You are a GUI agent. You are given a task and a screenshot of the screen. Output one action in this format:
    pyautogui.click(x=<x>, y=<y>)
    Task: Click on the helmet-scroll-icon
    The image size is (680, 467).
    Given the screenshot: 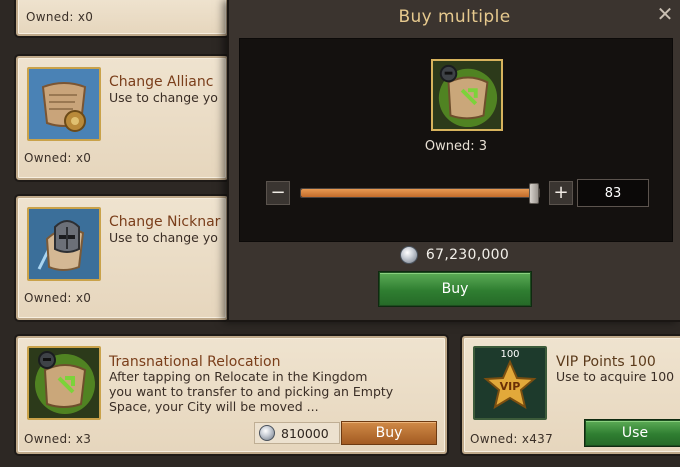 What is the action you would take?
    pyautogui.click(x=64, y=244)
    